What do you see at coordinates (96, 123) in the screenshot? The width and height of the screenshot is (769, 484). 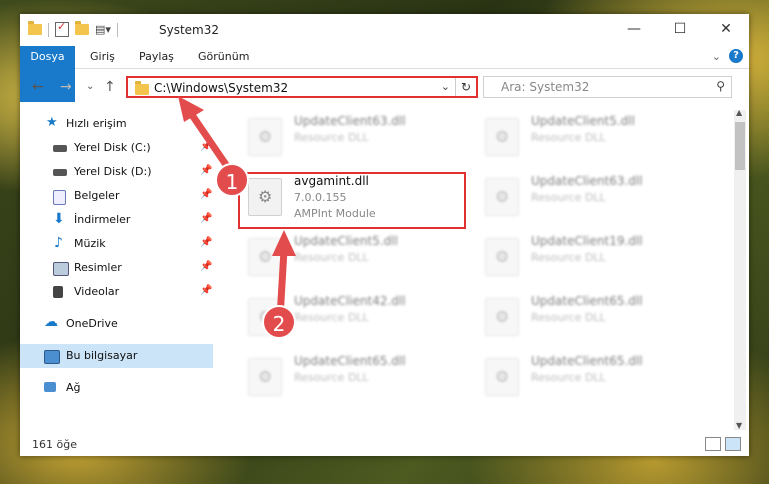 I see `sidebar-item-label: Hızlı erişim` at bounding box center [96, 123].